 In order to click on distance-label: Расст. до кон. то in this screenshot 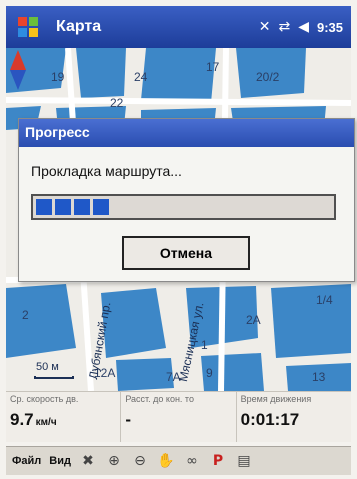, I will do `click(159, 399)`.